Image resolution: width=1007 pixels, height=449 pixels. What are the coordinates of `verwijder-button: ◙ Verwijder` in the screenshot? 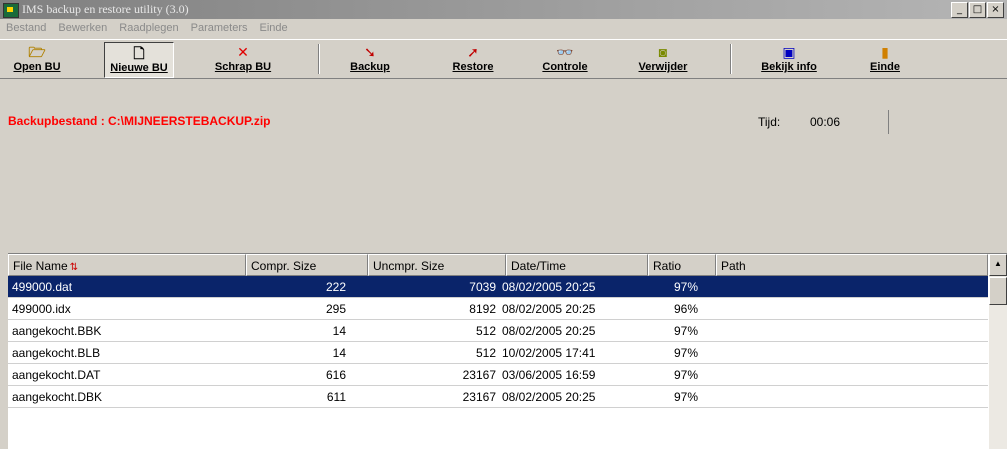 It's located at (663, 59).